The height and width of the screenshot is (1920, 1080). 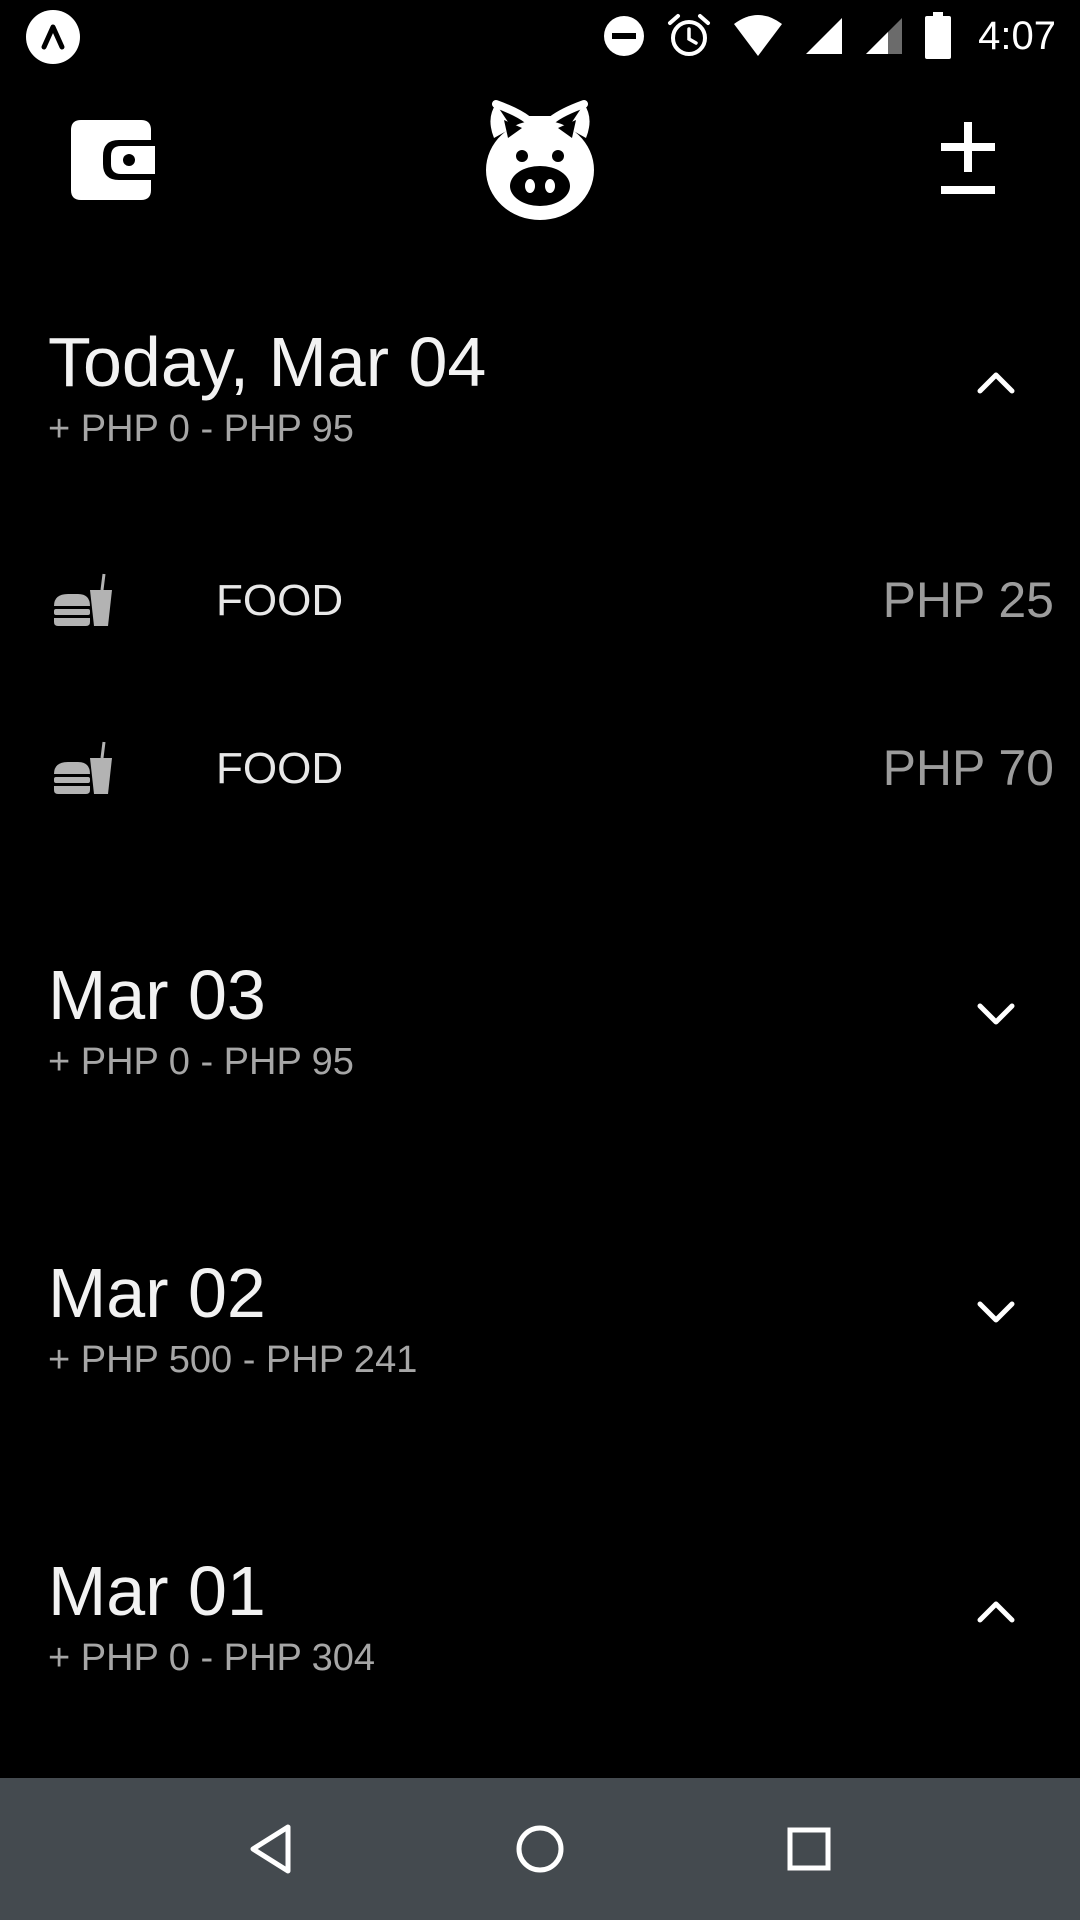 I want to click on pig-button, so click(x=540, y=160).